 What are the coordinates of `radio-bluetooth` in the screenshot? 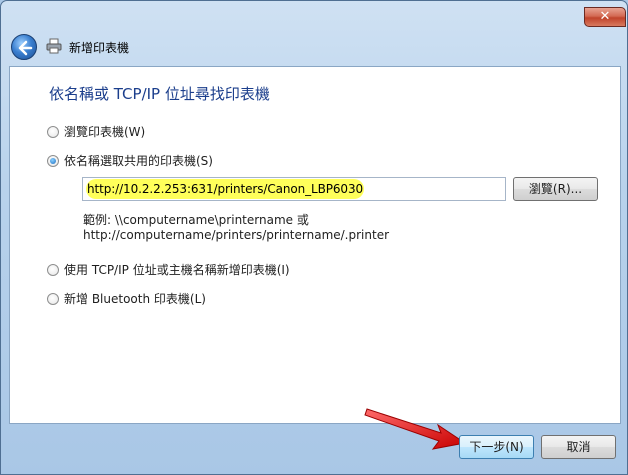 It's located at (53, 298).